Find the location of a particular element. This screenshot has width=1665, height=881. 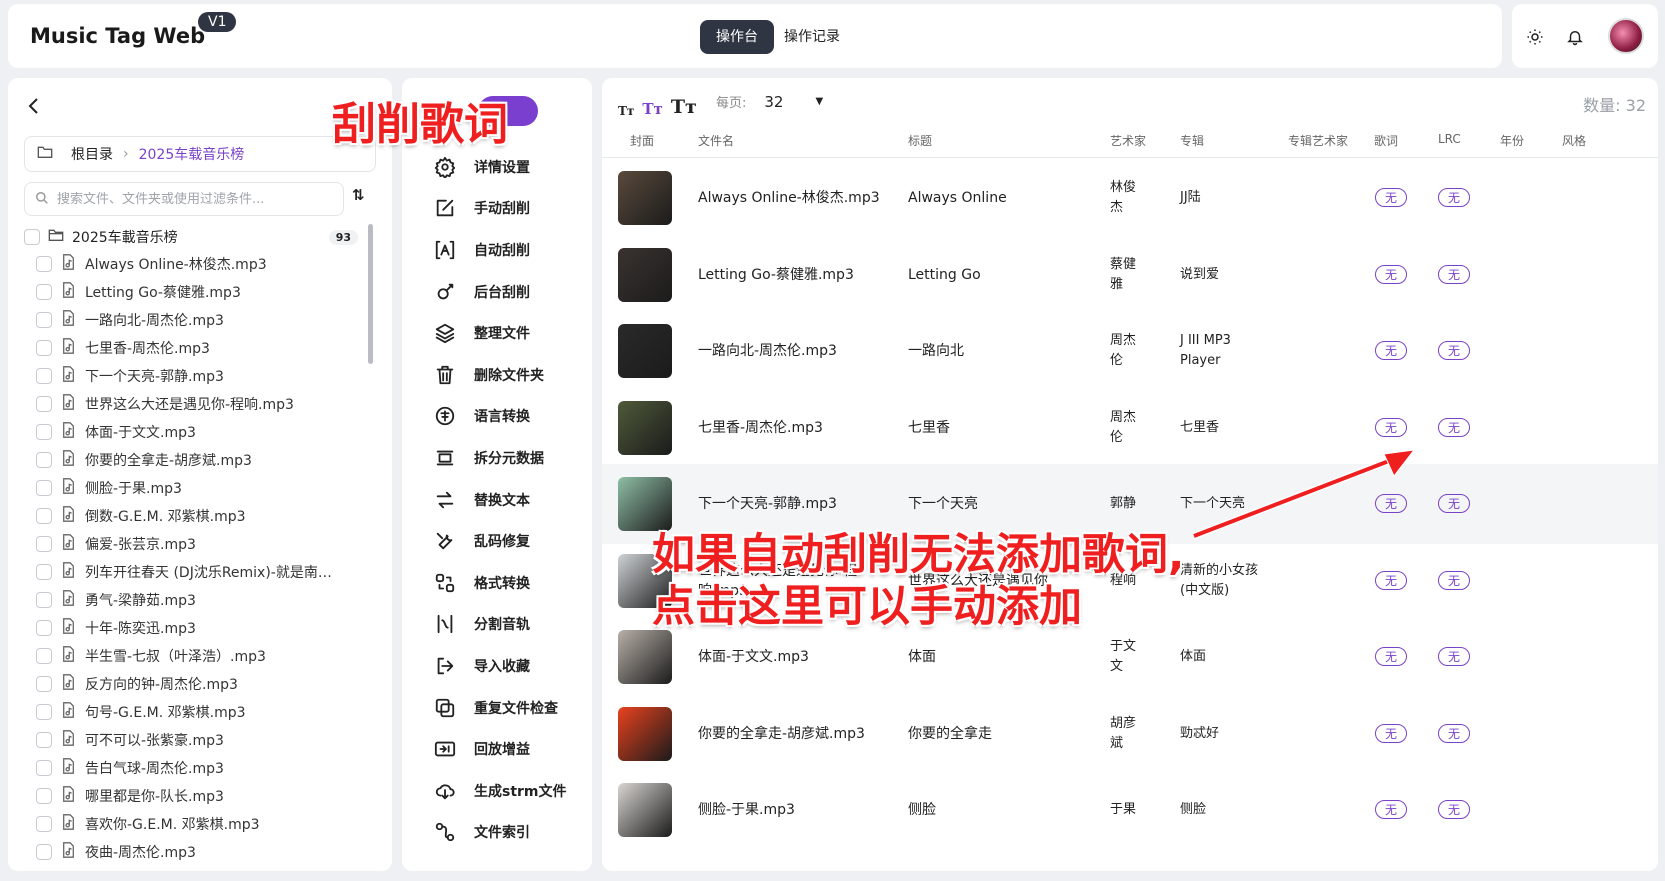

file-item: 偏爱-张芸京.mp3 is located at coordinates (200, 544).